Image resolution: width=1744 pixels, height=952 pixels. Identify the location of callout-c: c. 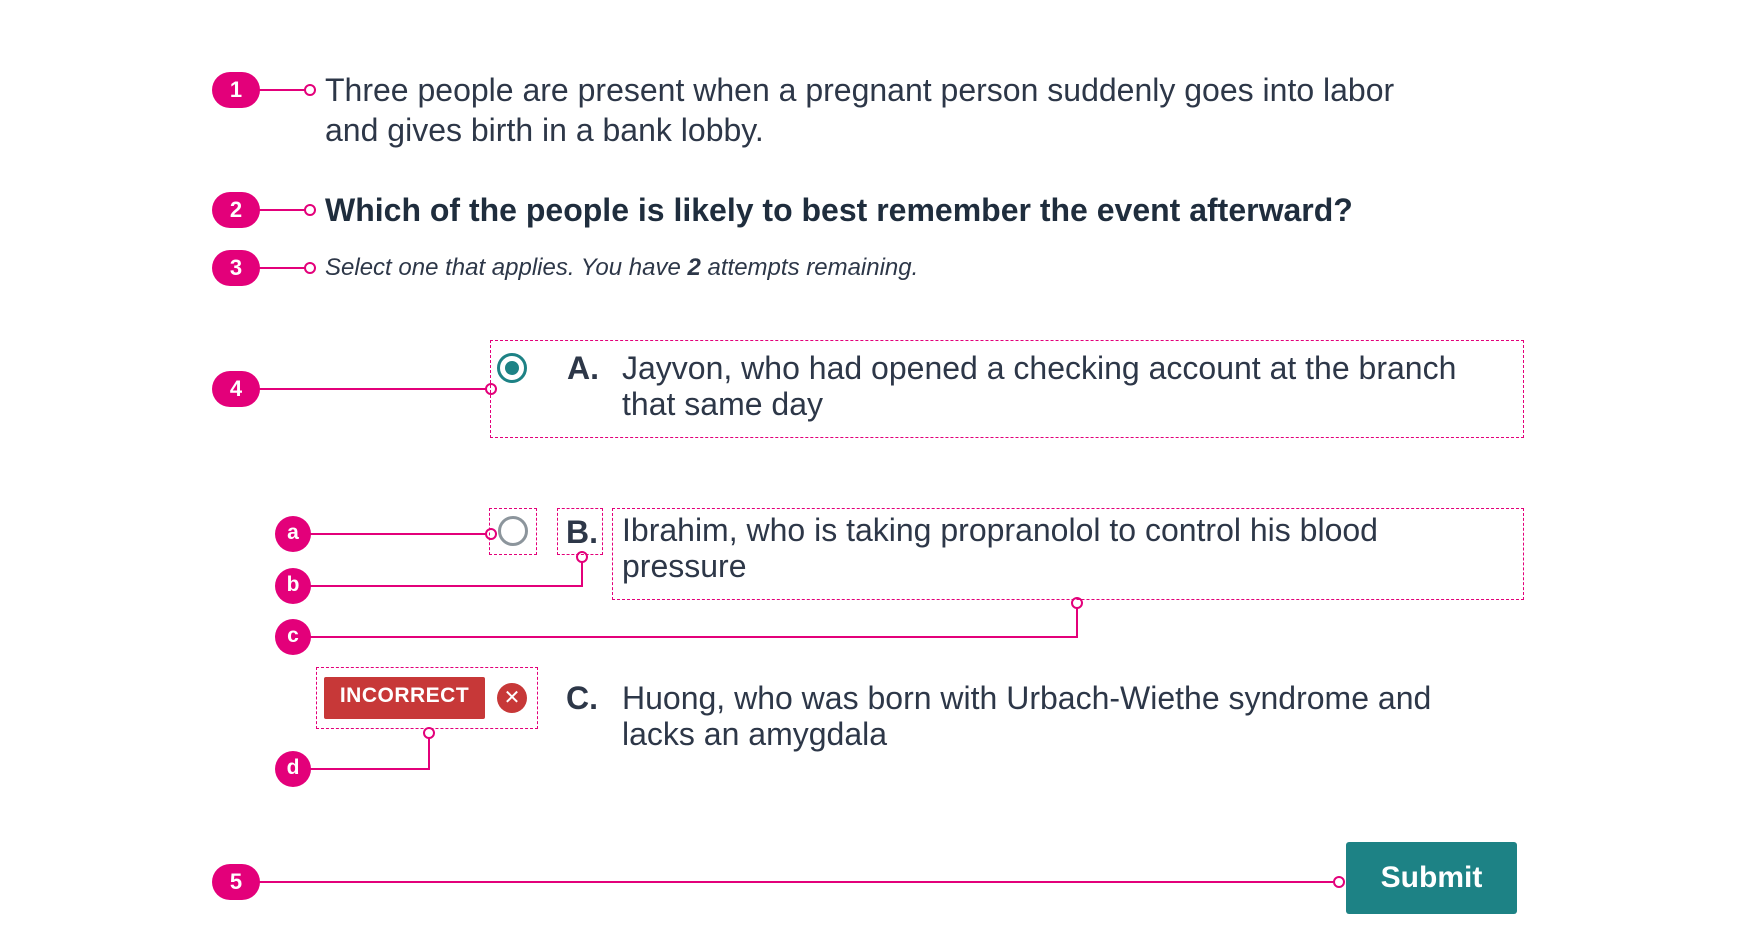
(293, 637).